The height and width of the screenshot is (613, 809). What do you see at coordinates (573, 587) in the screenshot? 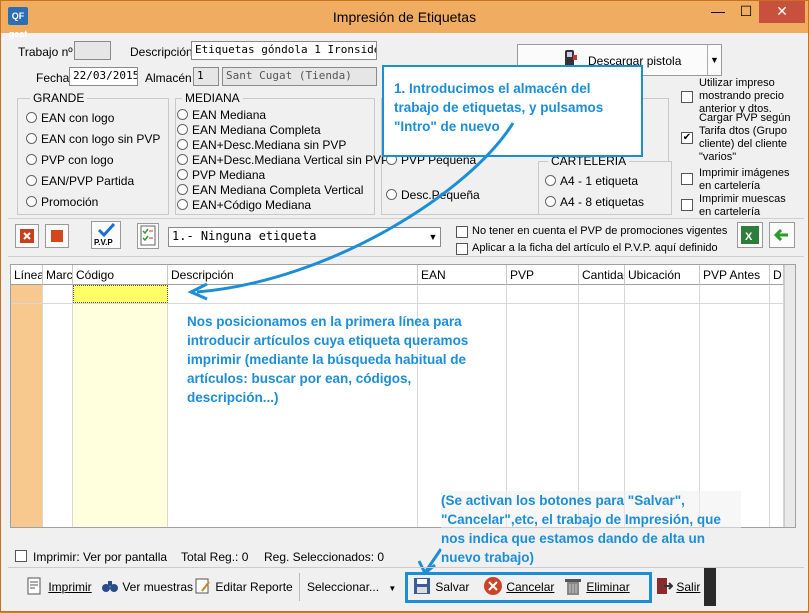
I see `trash-icon` at bounding box center [573, 587].